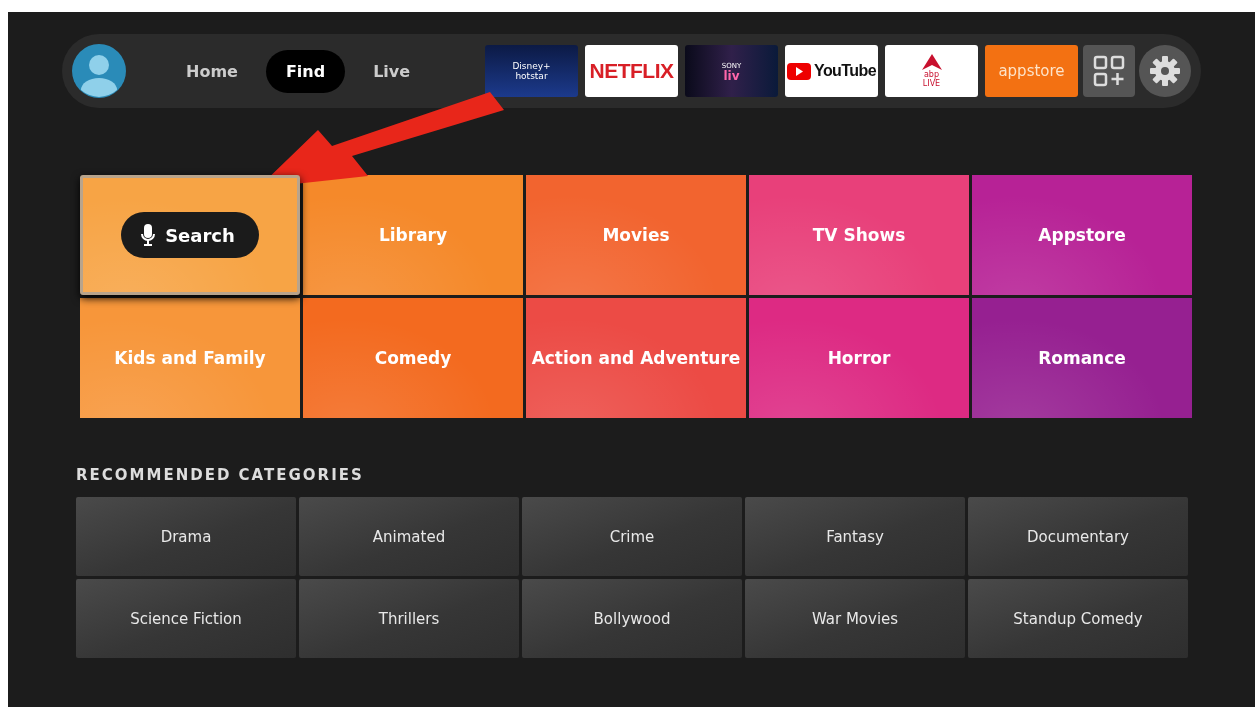 The width and height of the screenshot is (1255, 707). I want to click on section-heading: RECOMMENDED CATEGORIES, so click(220, 475).